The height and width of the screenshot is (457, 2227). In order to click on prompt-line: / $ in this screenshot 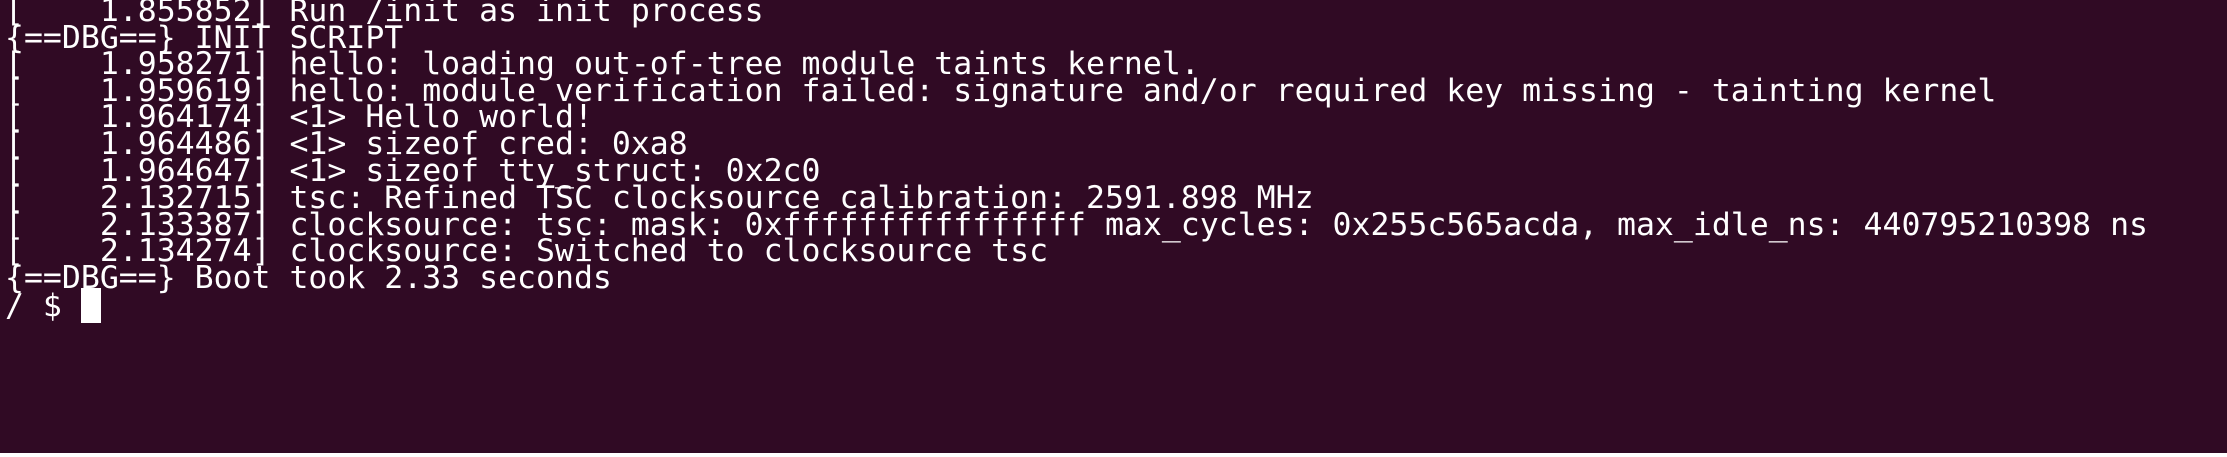, I will do `click(53, 306)`.